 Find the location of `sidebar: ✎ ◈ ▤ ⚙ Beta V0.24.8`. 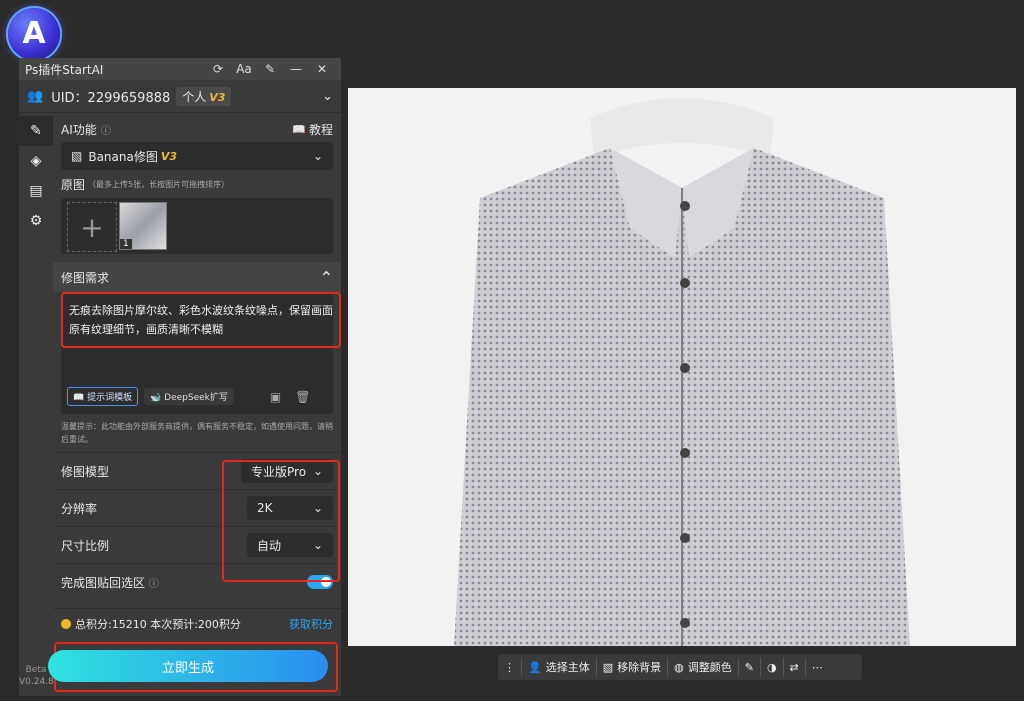

sidebar: ✎ ◈ ▤ ⚙ Beta V0.24.8 is located at coordinates (36, 406).